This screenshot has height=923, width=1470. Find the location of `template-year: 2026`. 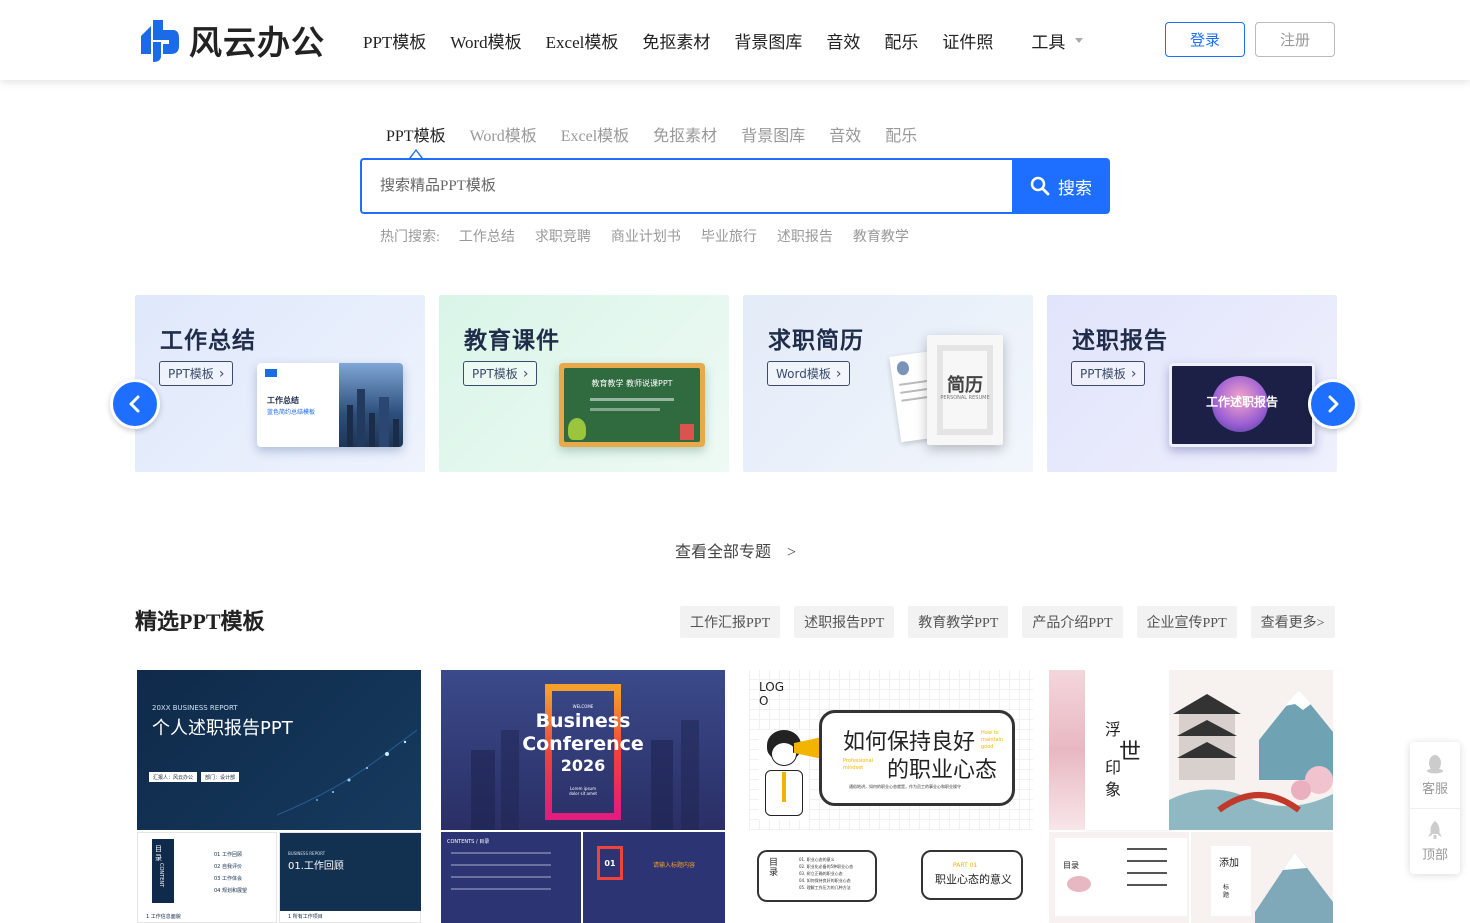

template-year: 2026 is located at coordinates (583, 765).